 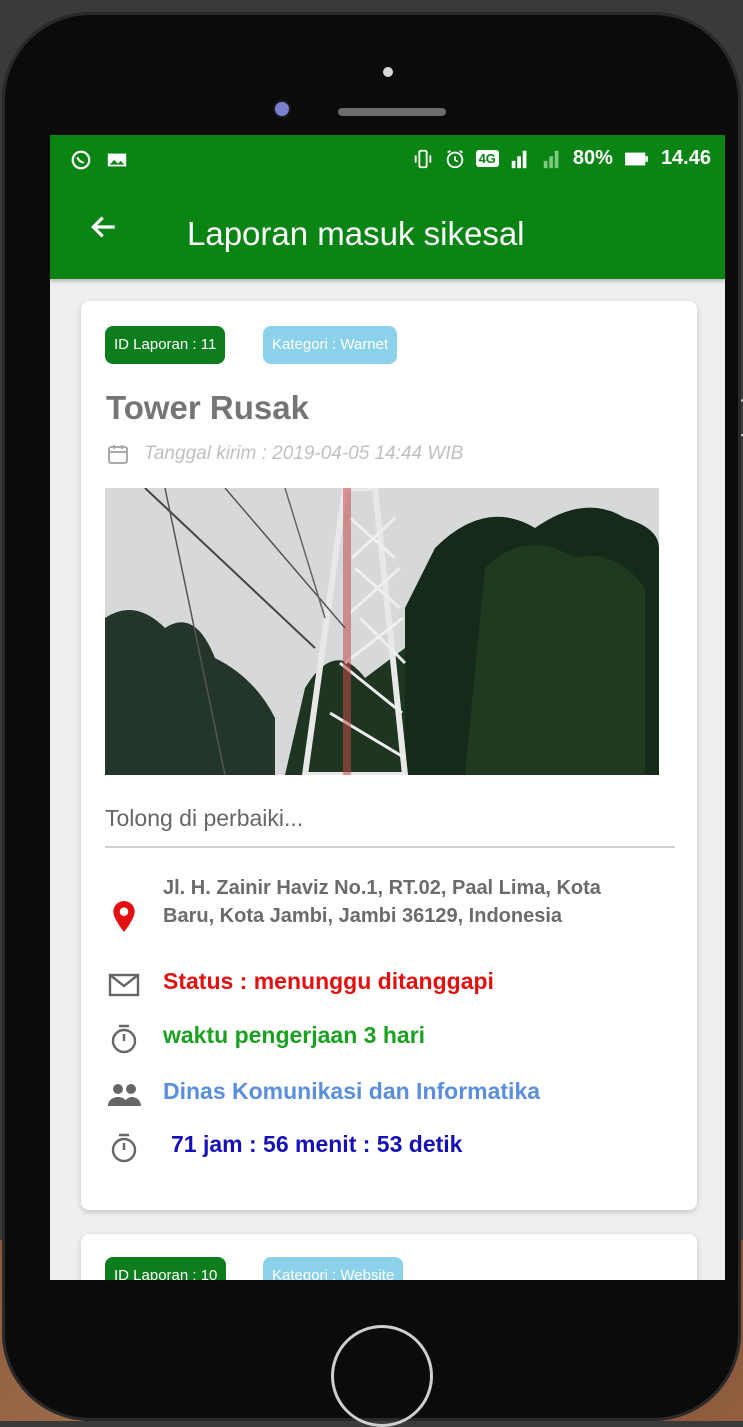 What do you see at coordinates (487, 158) in the screenshot?
I see `network-type-icon: 4G` at bounding box center [487, 158].